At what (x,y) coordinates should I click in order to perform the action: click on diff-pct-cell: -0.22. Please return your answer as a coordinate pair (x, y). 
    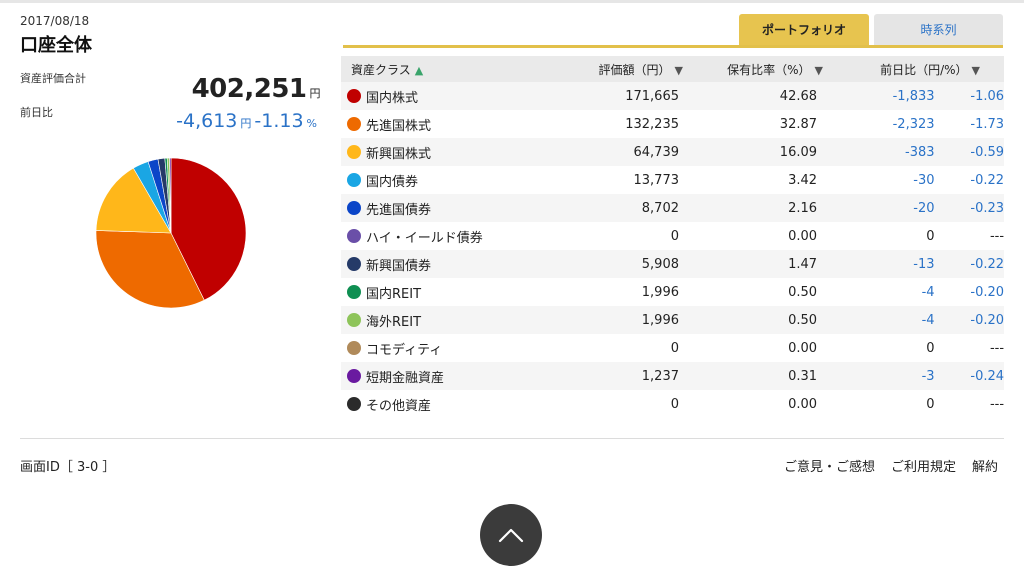
    Looking at the image, I should click on (969, 180).